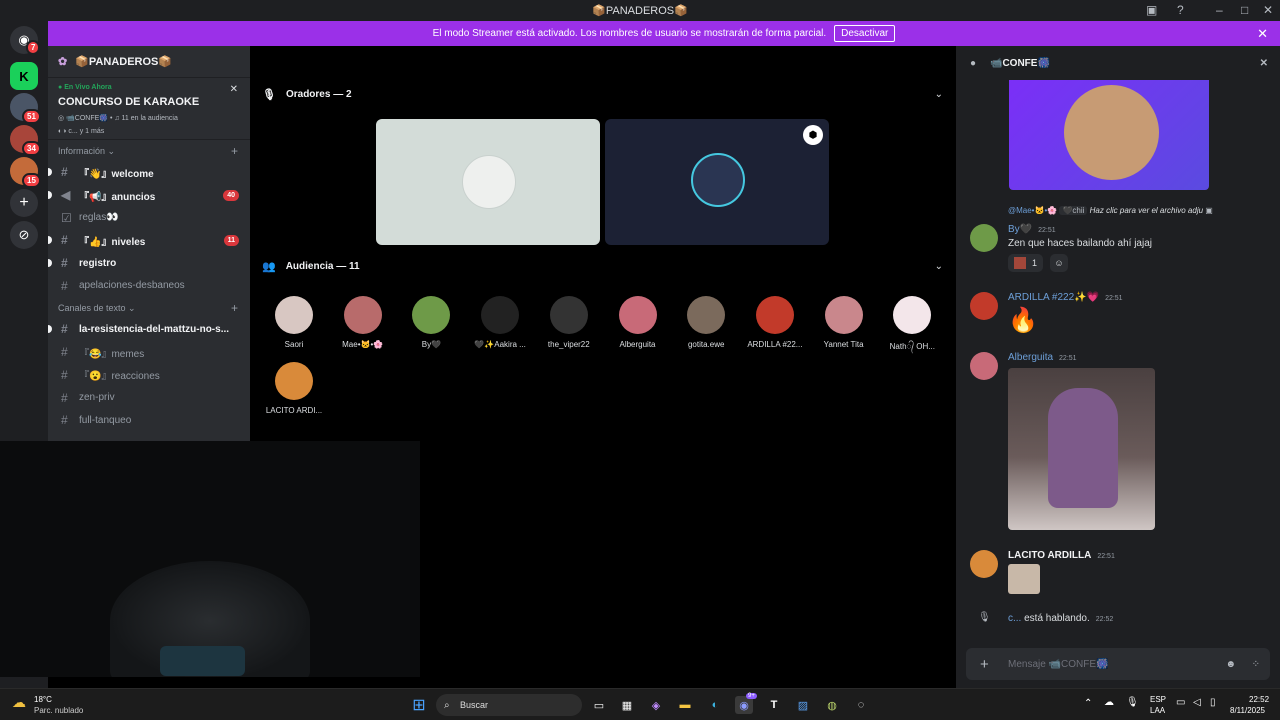  What do you see at coordinates (984, 664) in the screenshot?
I see `add-attachment-icon: +` at bounding box center [984, 664].